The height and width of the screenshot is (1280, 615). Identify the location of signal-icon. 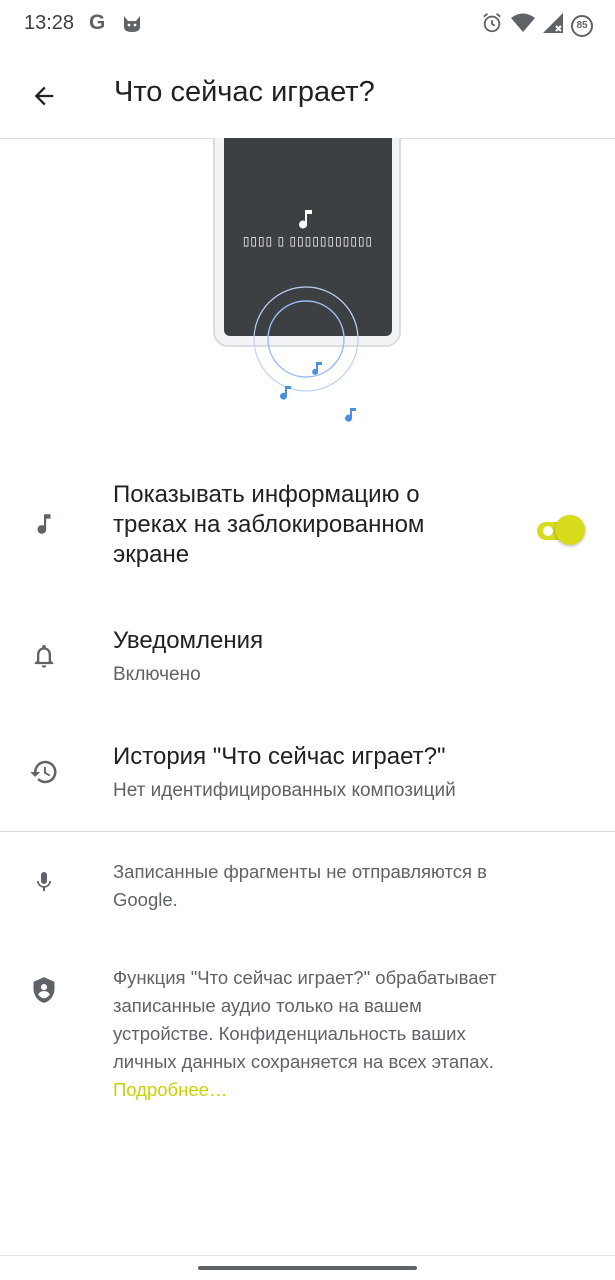
(553, 25).